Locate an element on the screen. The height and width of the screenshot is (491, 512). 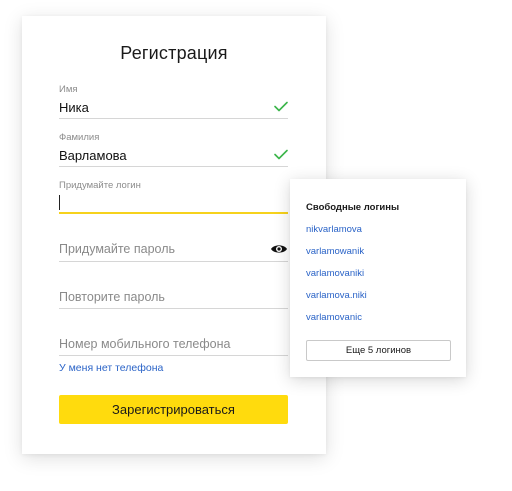
eye-icon is located at coordinates (279, 249).